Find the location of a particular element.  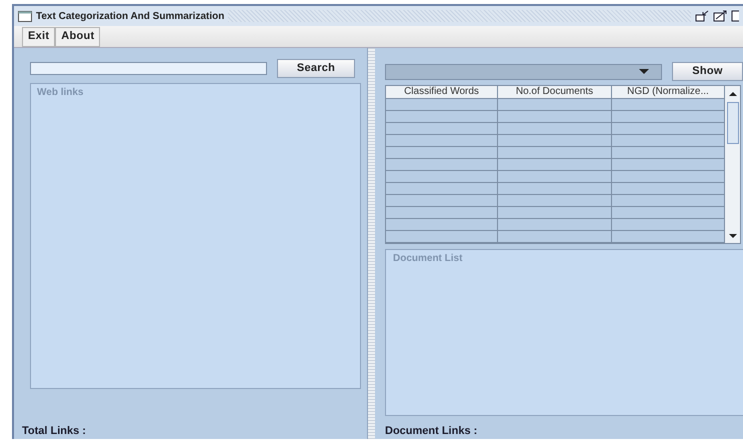

show-button: Show is located at coordinates (707, 71).